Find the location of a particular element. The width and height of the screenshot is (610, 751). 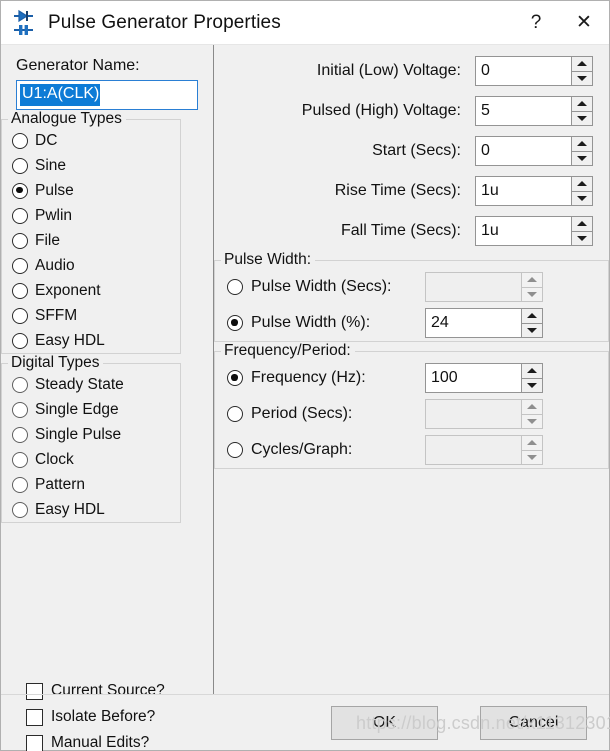

radio-digital-single-pulse: Single Pulse is located at coordinates (91, 434).